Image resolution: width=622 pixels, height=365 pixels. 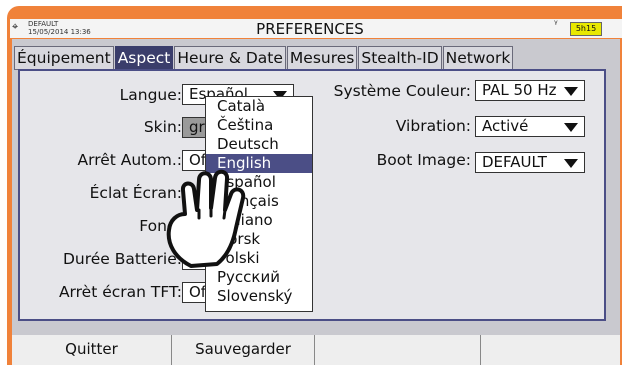 What do you see at coordinates (59, 32) in the screenshot?
I see `datetime-text: 15/05/2014 13:36` at bounding box center [59, 32].